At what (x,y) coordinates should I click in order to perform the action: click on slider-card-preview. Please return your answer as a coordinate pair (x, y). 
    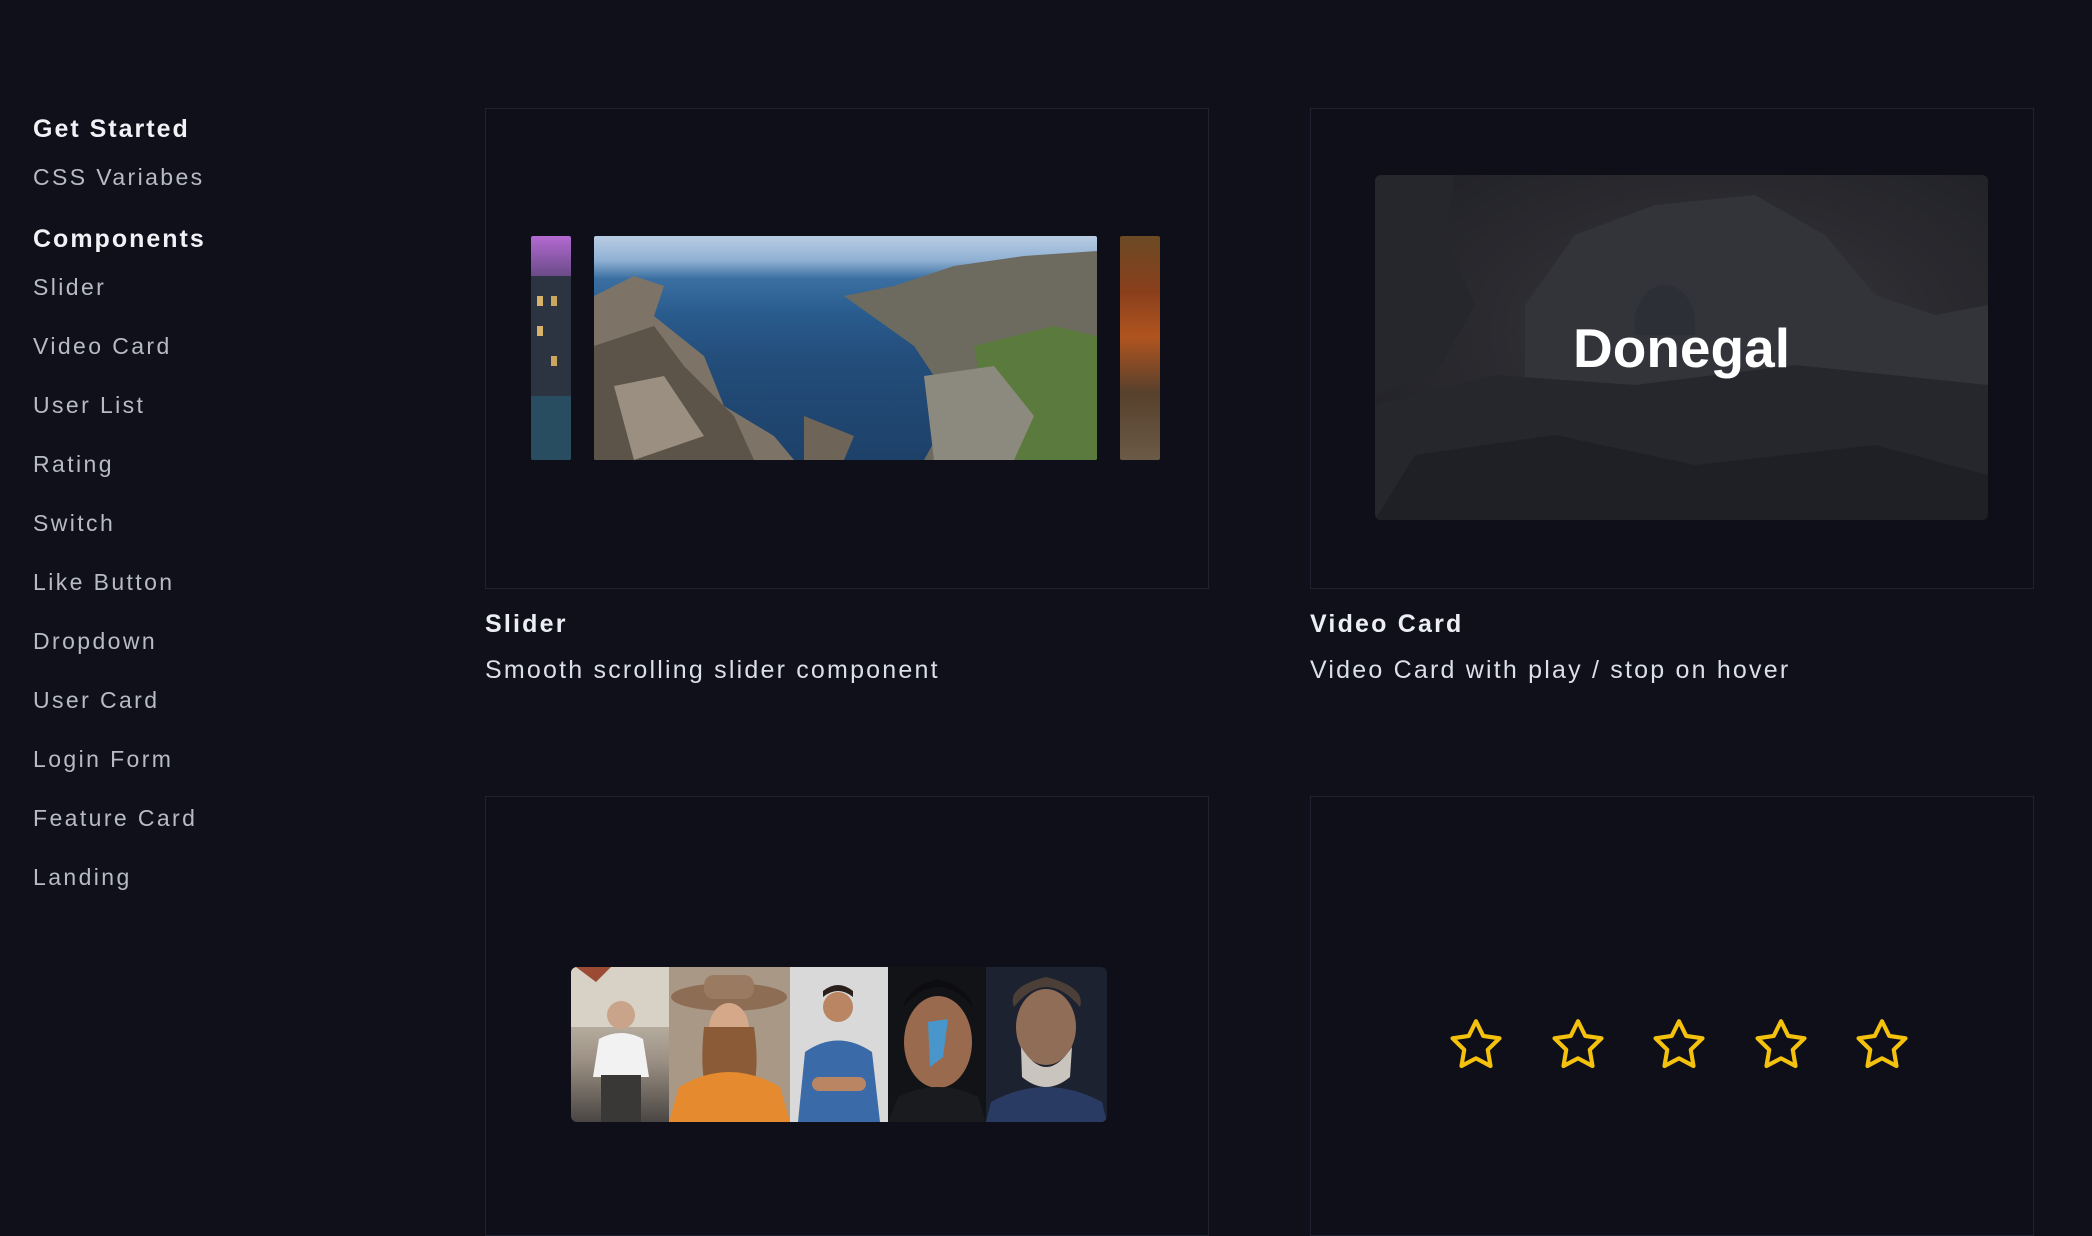
    Looking at the image, I should click on (847, 348).